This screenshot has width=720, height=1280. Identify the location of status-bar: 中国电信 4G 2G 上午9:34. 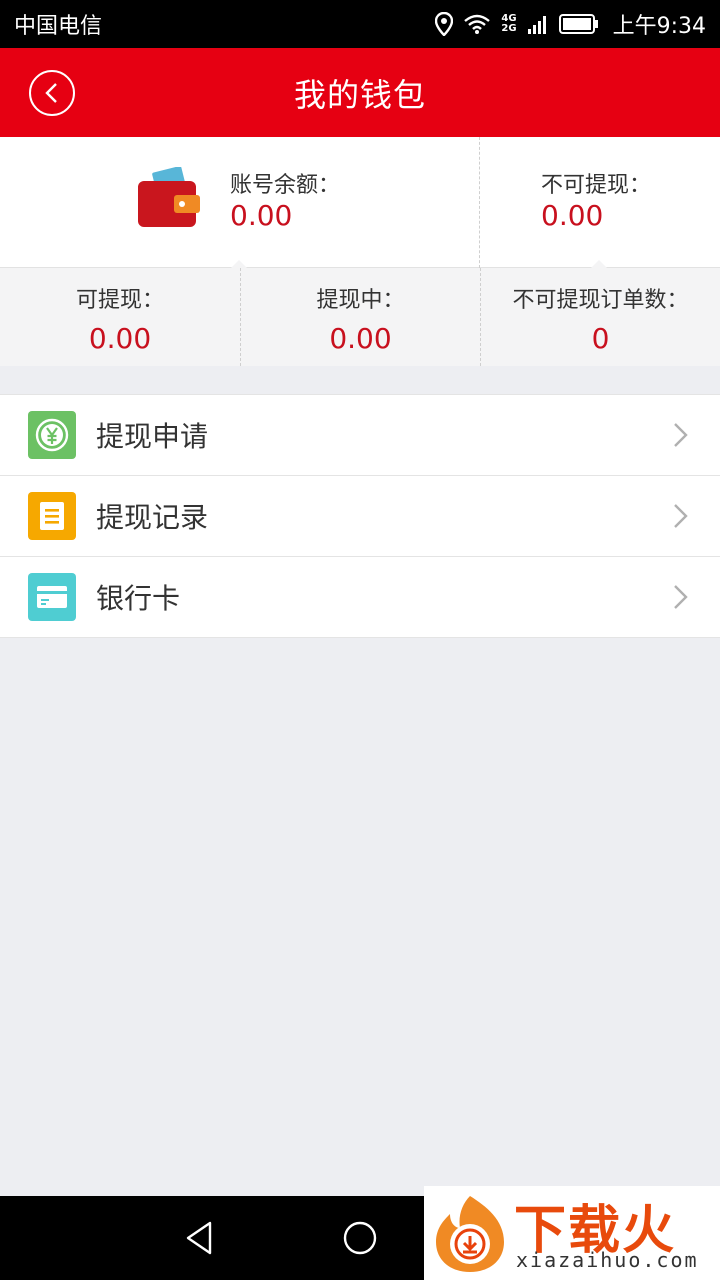
(360, 24).